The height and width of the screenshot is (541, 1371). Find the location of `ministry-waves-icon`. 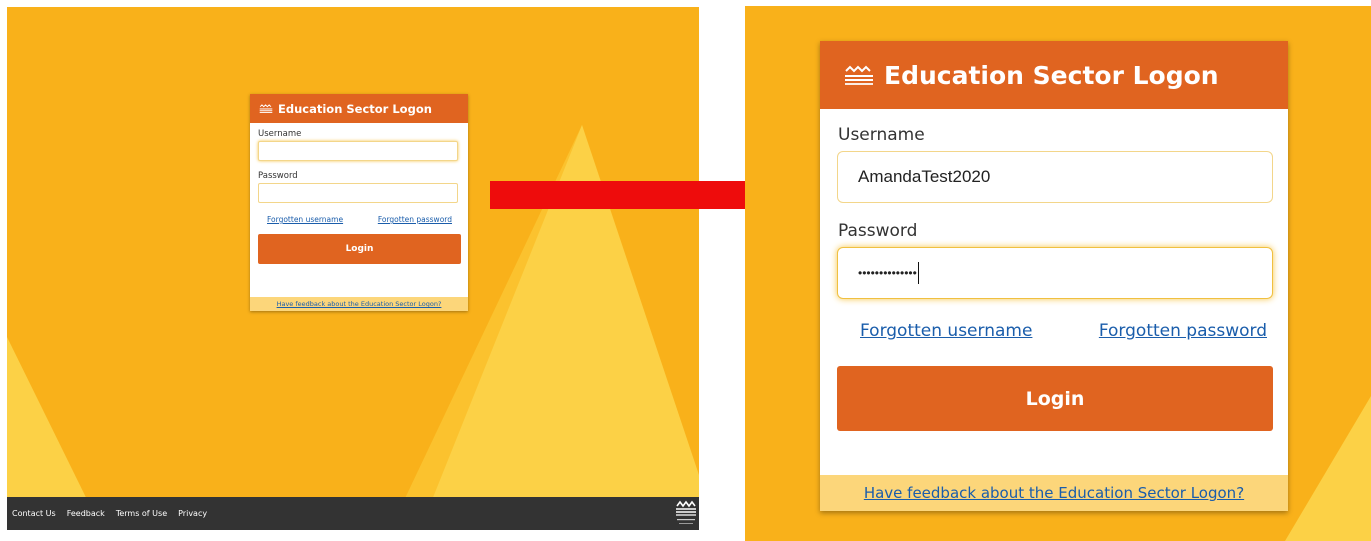

ministry-waves-icon is located at coordinates (686, 512).